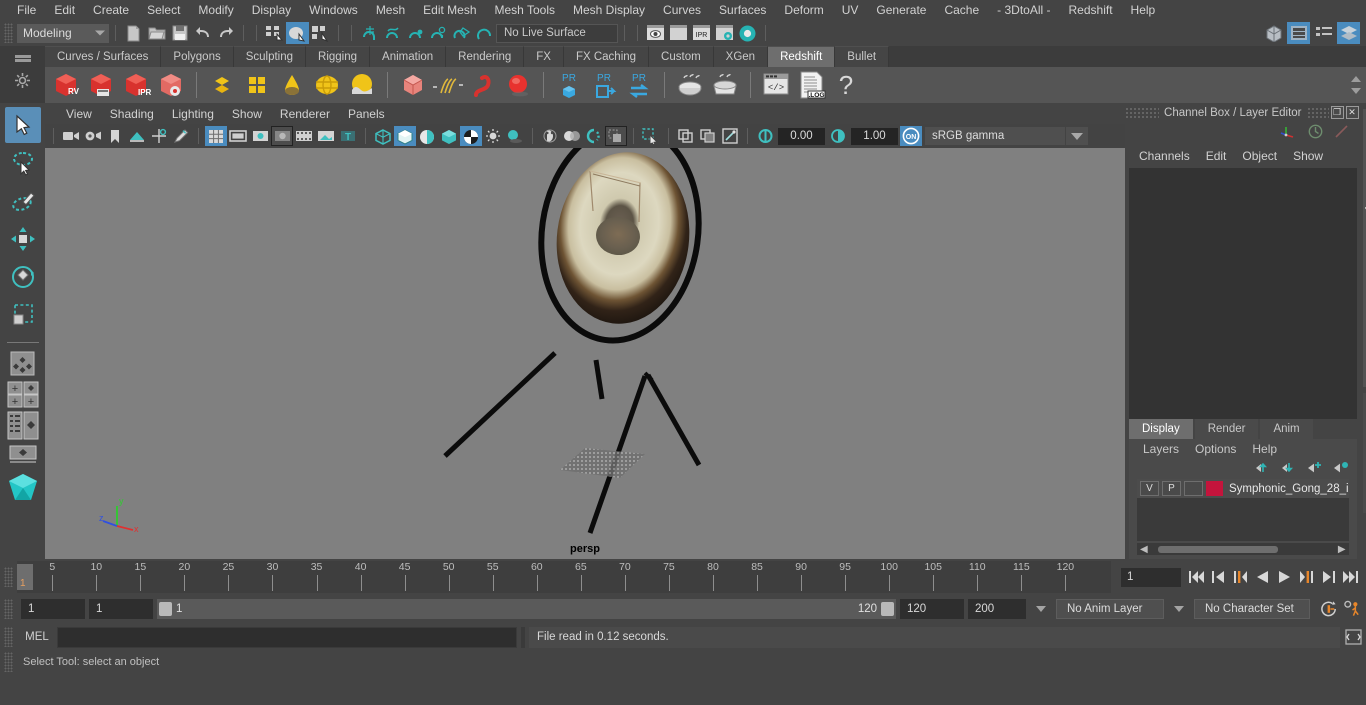 This screenshot has height=705, width=1366. Describe the element at coordinates (801, 136) in the screenshot. I see `exposure-value-field: 0.00` at that location.